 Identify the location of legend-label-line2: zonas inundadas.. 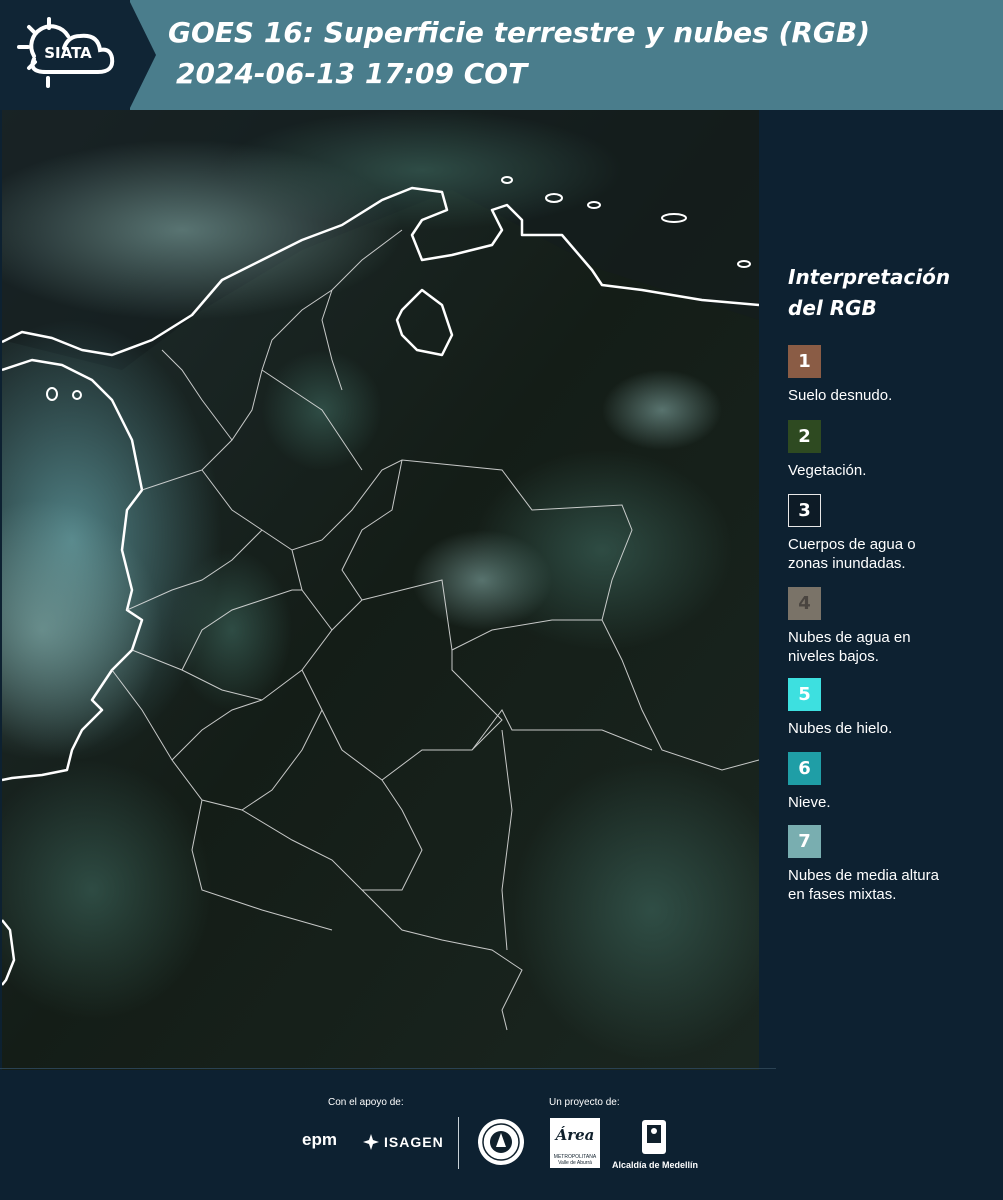
(847, 563).